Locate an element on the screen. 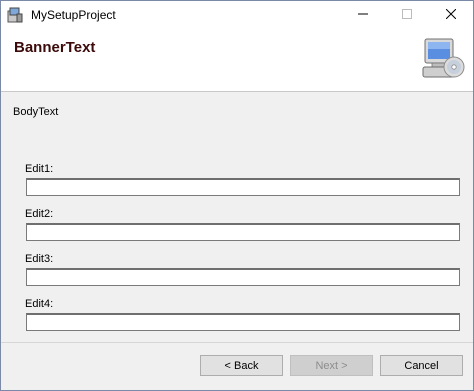 The image size is (474, 391). edit4-field is located at coordinates (243, 322).